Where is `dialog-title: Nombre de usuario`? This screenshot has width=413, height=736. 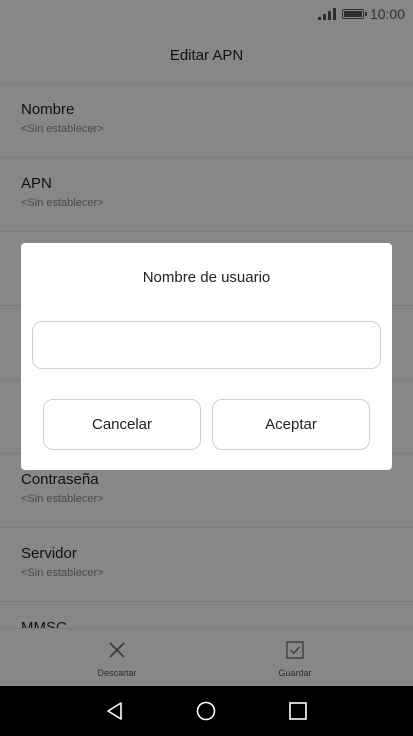
dialog-title: Nombre de usuario is located at coordinates (206, 277).